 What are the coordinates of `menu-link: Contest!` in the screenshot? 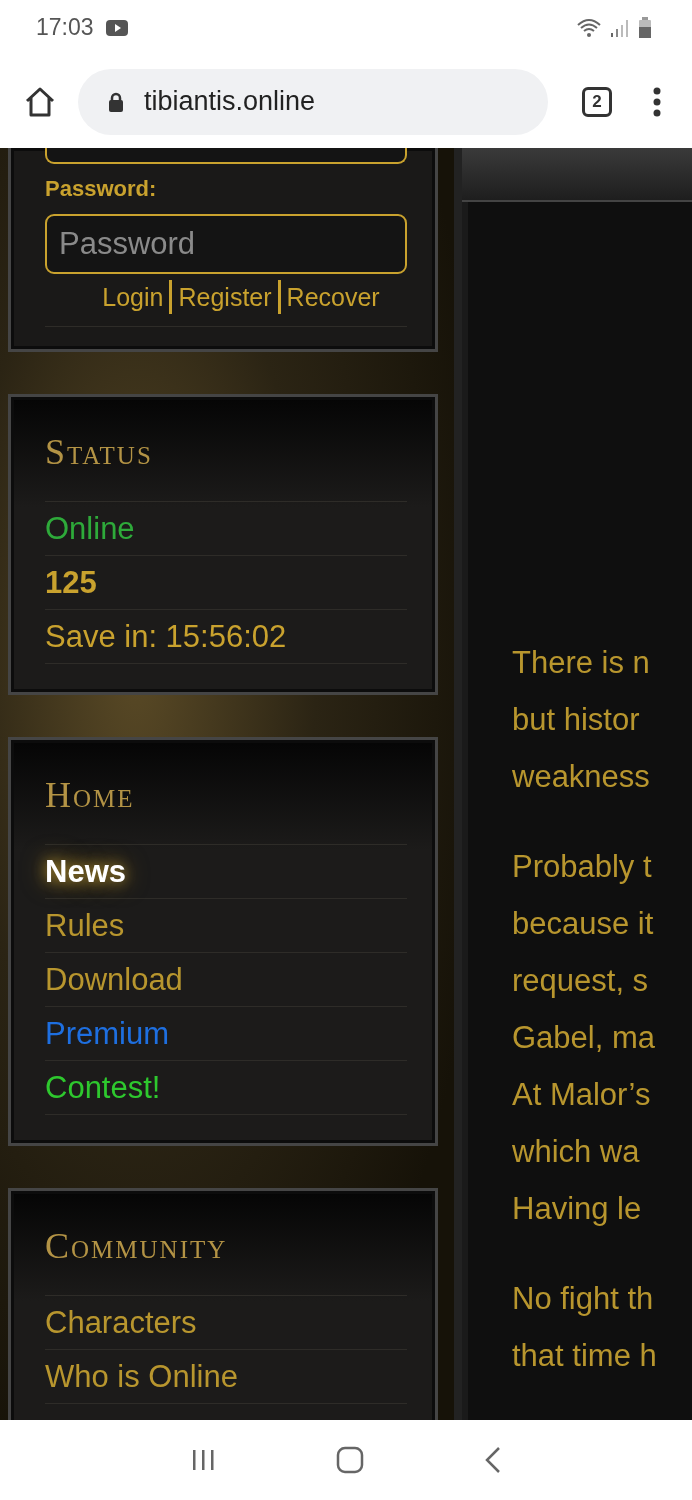 It's located at (226, 1087).